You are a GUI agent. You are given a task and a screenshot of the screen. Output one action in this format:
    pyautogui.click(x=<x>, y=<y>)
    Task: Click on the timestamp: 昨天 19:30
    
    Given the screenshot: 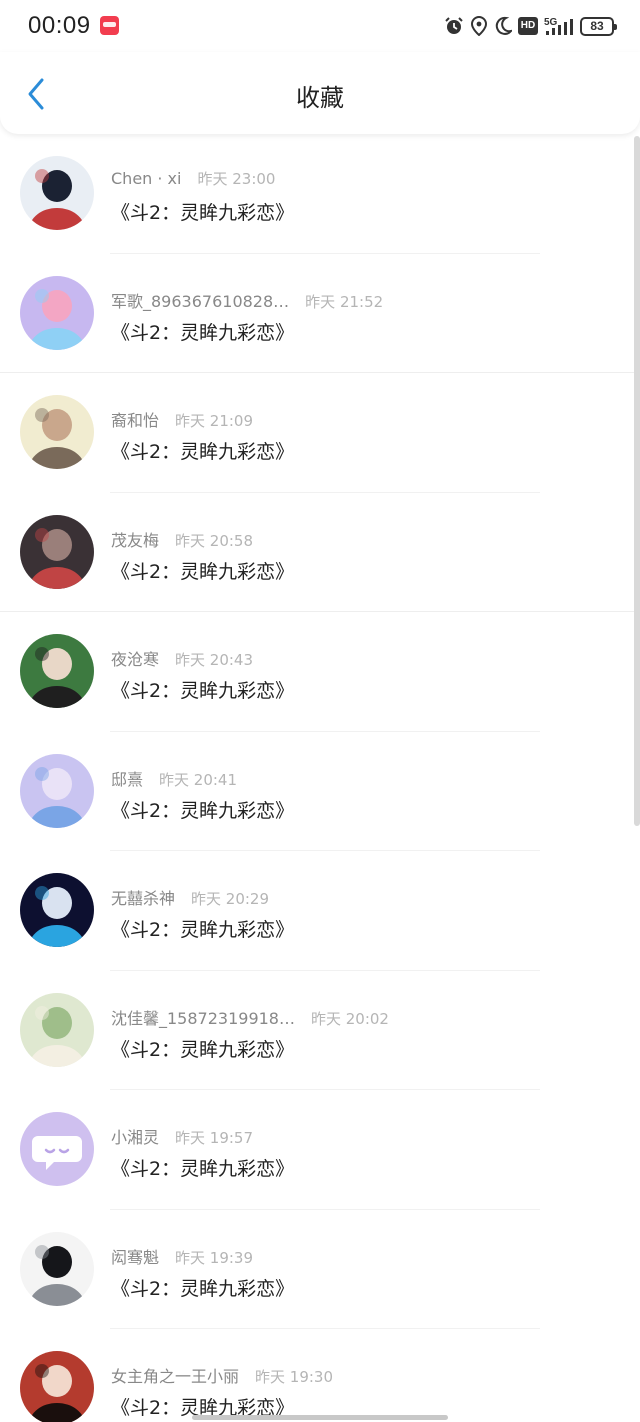 What is the action you would take?
    pyautogui.click(x=294, y=1377)
    